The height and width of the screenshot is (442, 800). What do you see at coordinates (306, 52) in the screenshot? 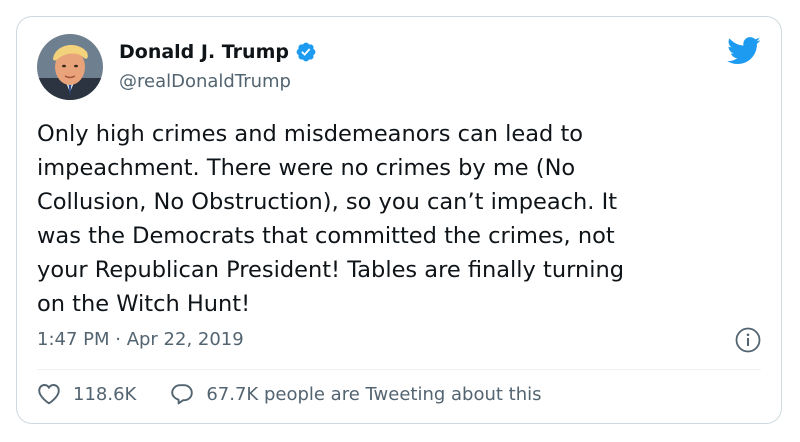
I see `verified-badge-icon` at bounding box center [306, 52].